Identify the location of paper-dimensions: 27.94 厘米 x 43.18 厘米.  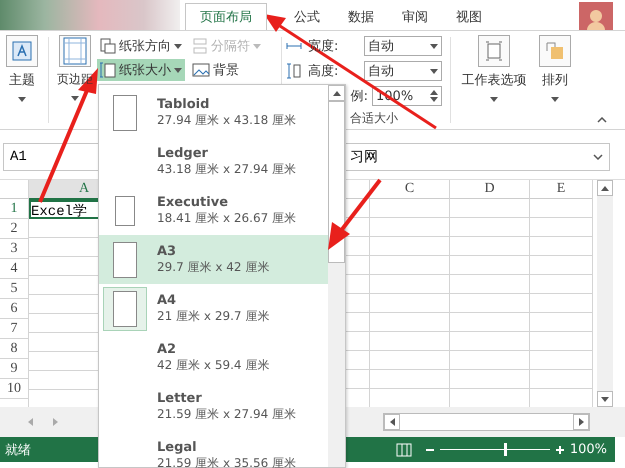
(226, 120).